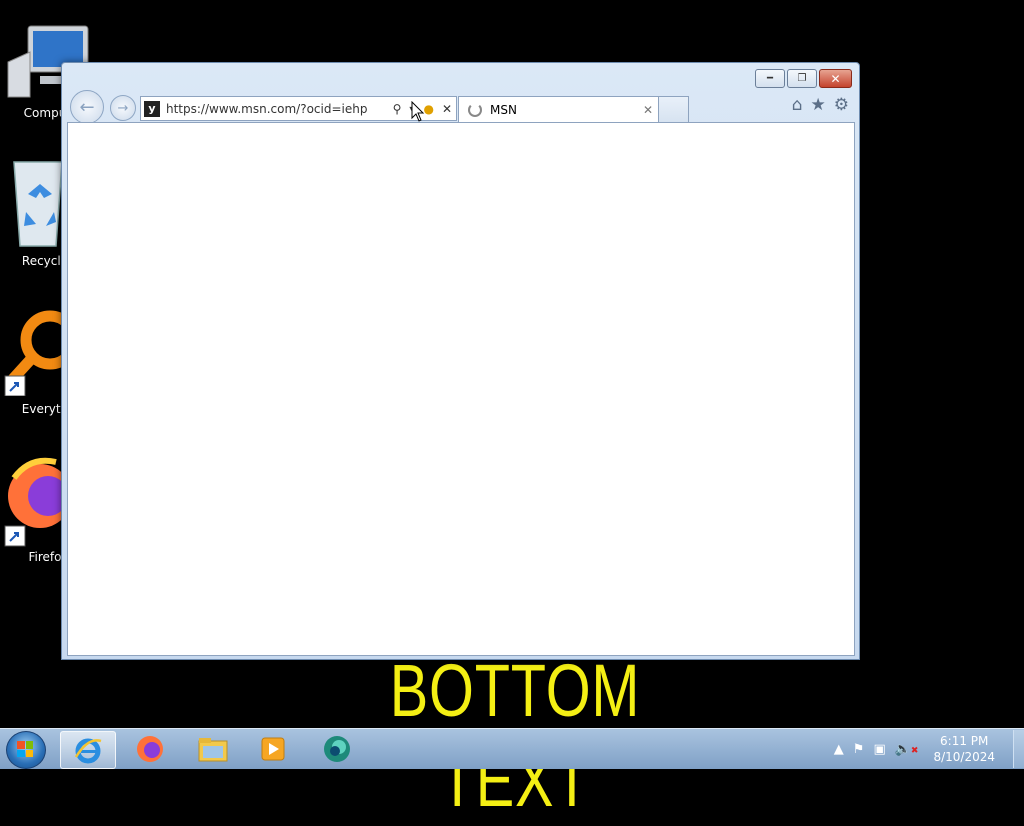 This screenshot has width=1024, height=826. Describe the element at coordinates (964, 741) in the screenshot. I see `clock-time: 6:11 PM` at that location.